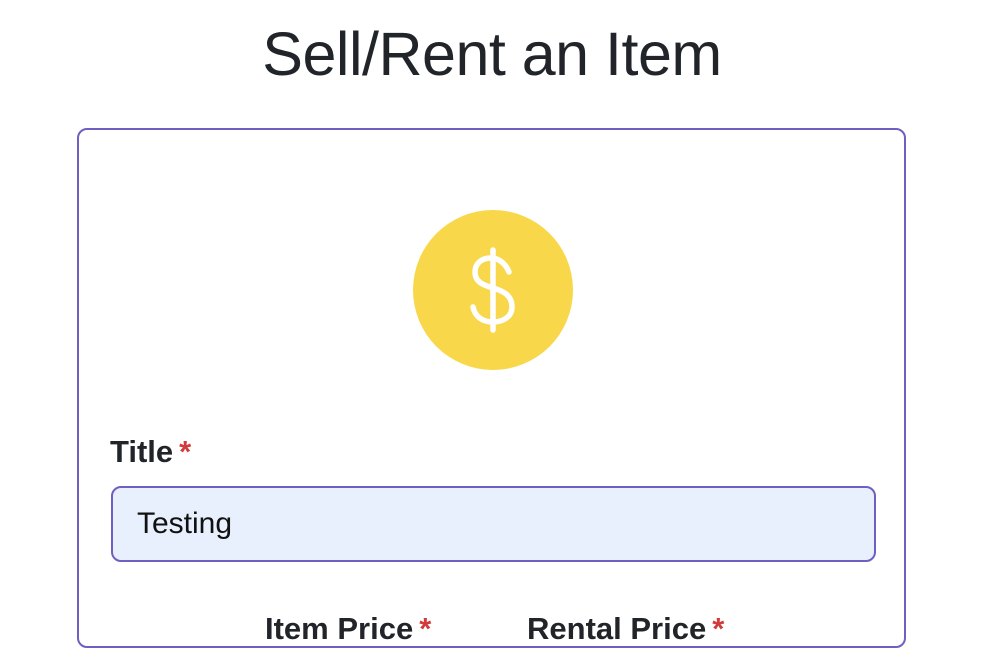 The width and height of the screenshot is (1006, 648). I want to click on title-label-text: Title, so click(142, 451).